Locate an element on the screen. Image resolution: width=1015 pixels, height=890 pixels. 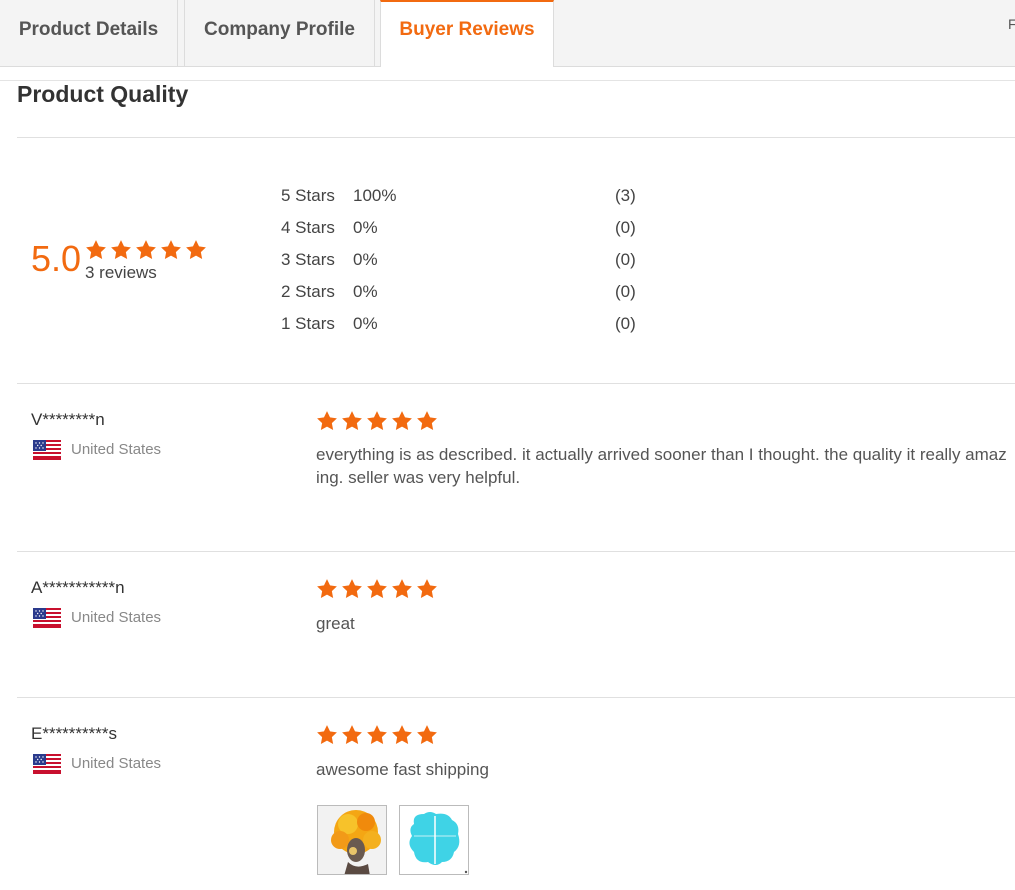
reviewer-name: V********n is located at coordinates (68, 419).